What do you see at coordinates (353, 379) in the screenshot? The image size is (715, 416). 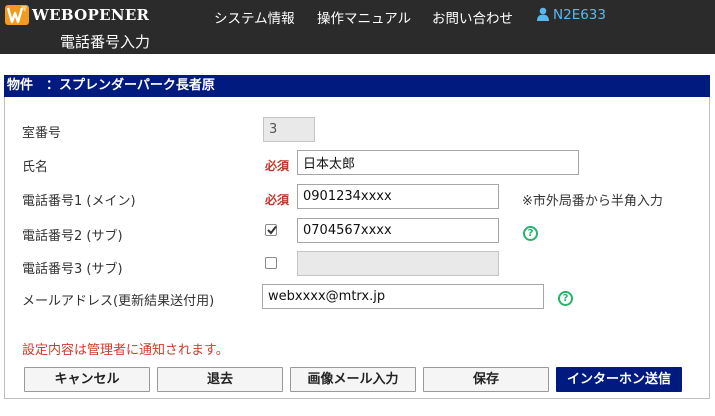 I see `image-mail-button: 画像メール入力` at bounding box center [353, 379].